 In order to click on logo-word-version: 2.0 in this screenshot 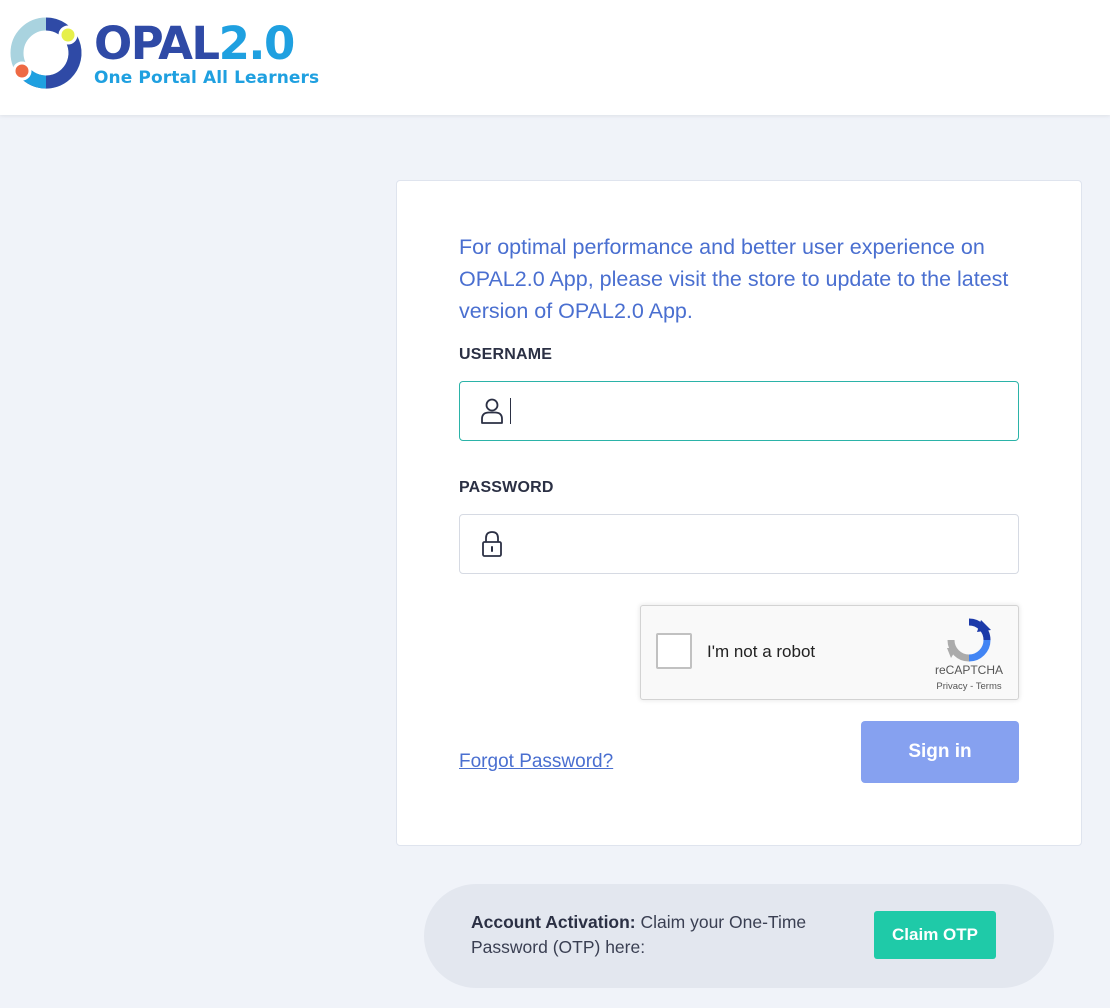, I will do `click(257, 43)`.